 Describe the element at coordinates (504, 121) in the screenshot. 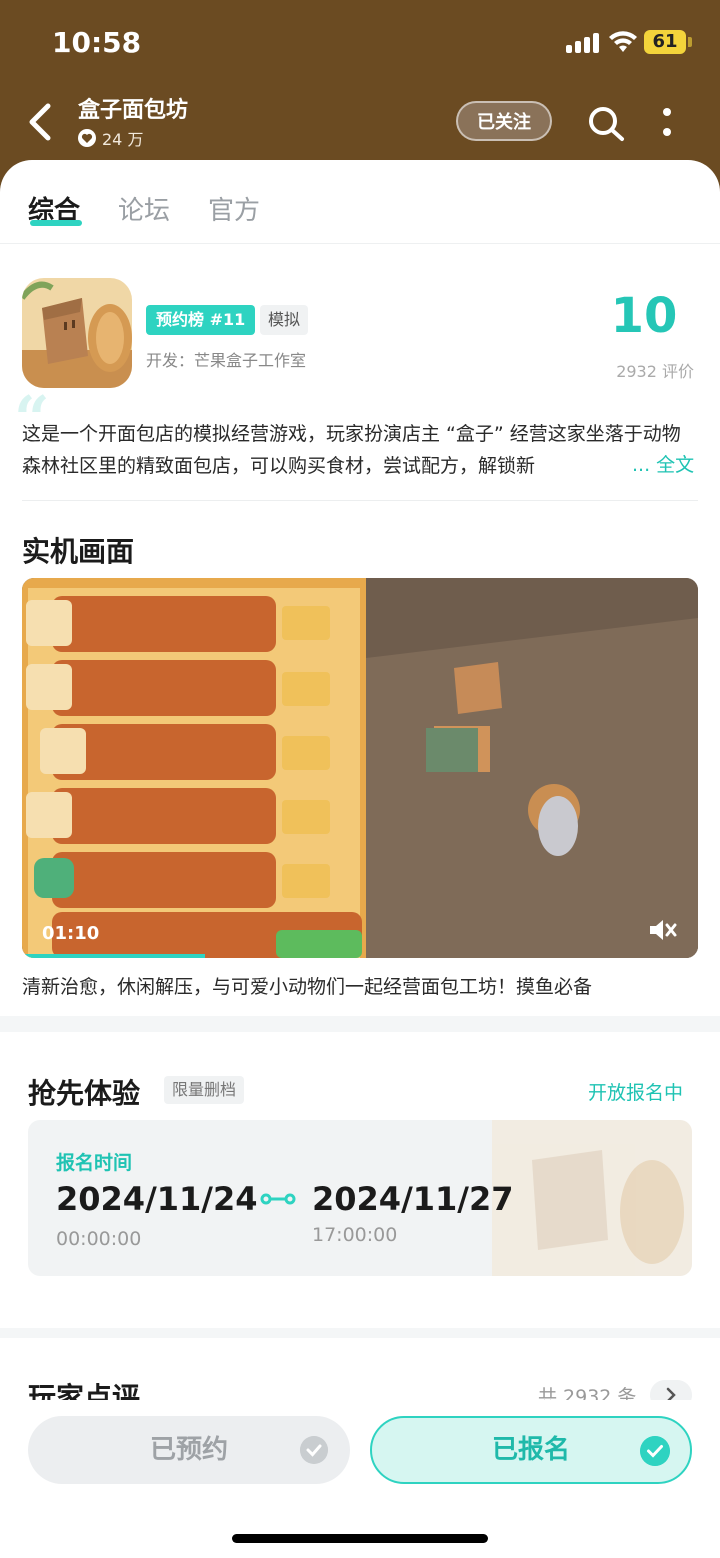

I see `follow-button: 已关注` at that location.